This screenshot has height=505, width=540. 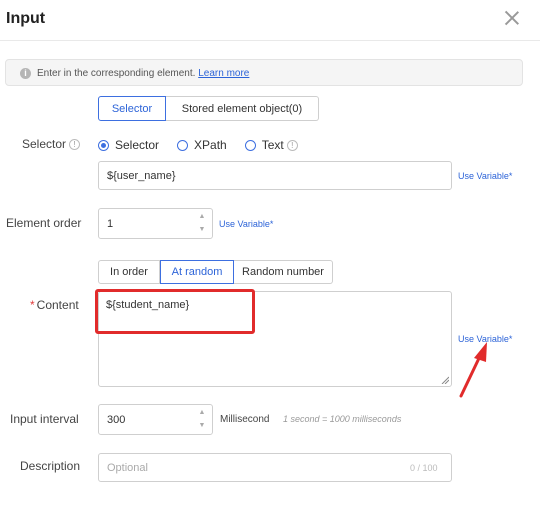 I want to click on selector-label: Selector!, so click(x=51, y=144).